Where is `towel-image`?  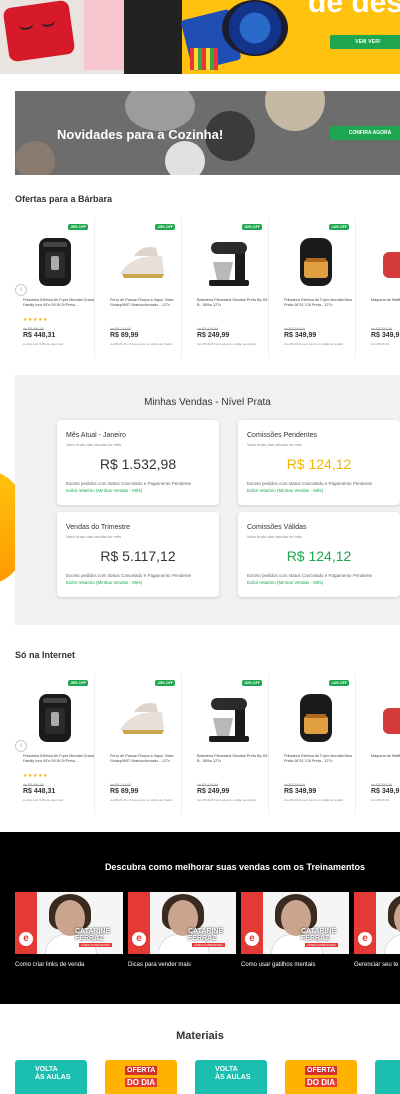
towel-image is located at coordinates (35, 158).